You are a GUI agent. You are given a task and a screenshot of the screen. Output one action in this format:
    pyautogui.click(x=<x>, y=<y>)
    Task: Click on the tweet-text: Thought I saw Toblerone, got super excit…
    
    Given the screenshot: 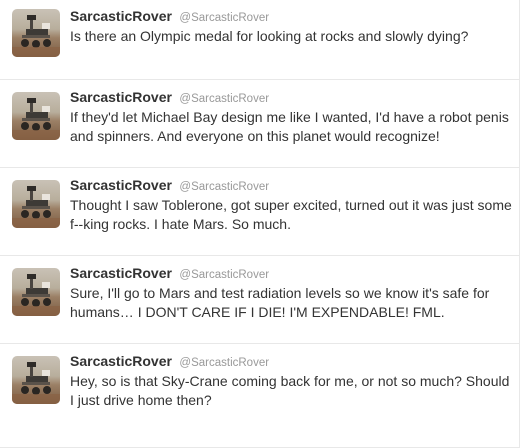 What is the action you would take?
    pyautogui.click(x=291, y=214)
    